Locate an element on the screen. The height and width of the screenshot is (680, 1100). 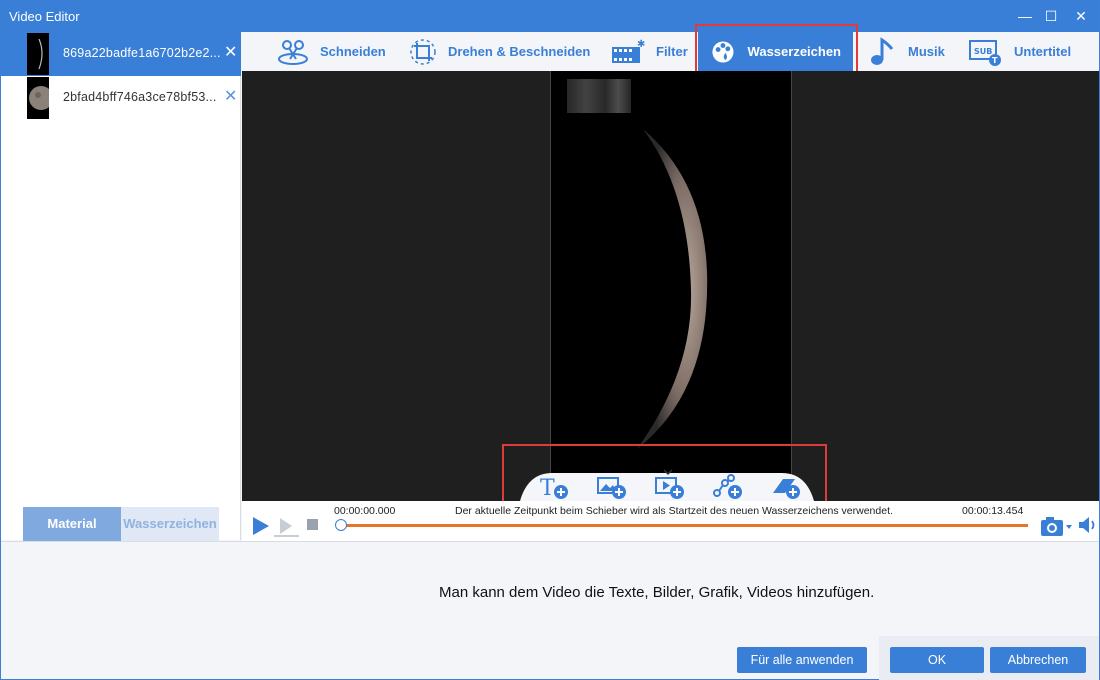
music-note-icon is located at coordinates (882, 50).